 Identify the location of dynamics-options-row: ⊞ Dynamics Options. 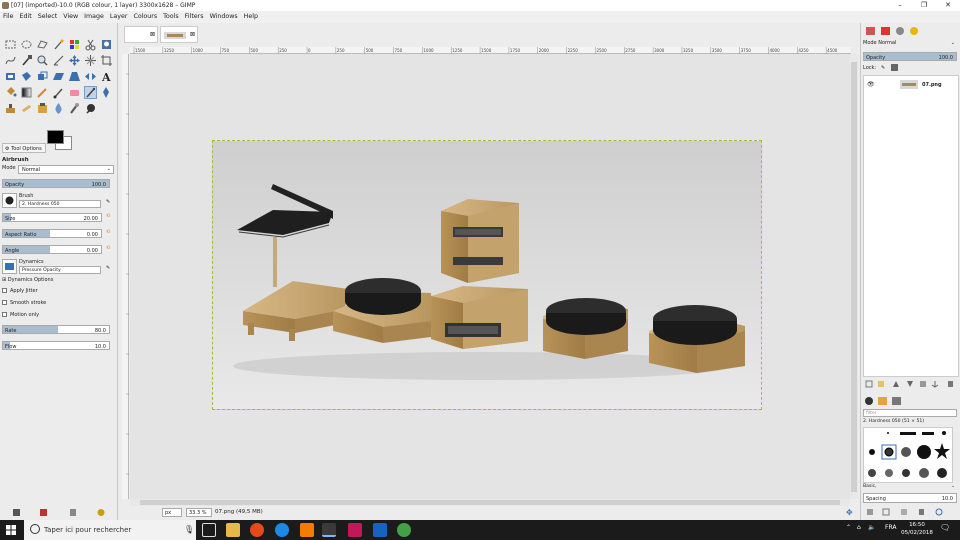
(58, 281).